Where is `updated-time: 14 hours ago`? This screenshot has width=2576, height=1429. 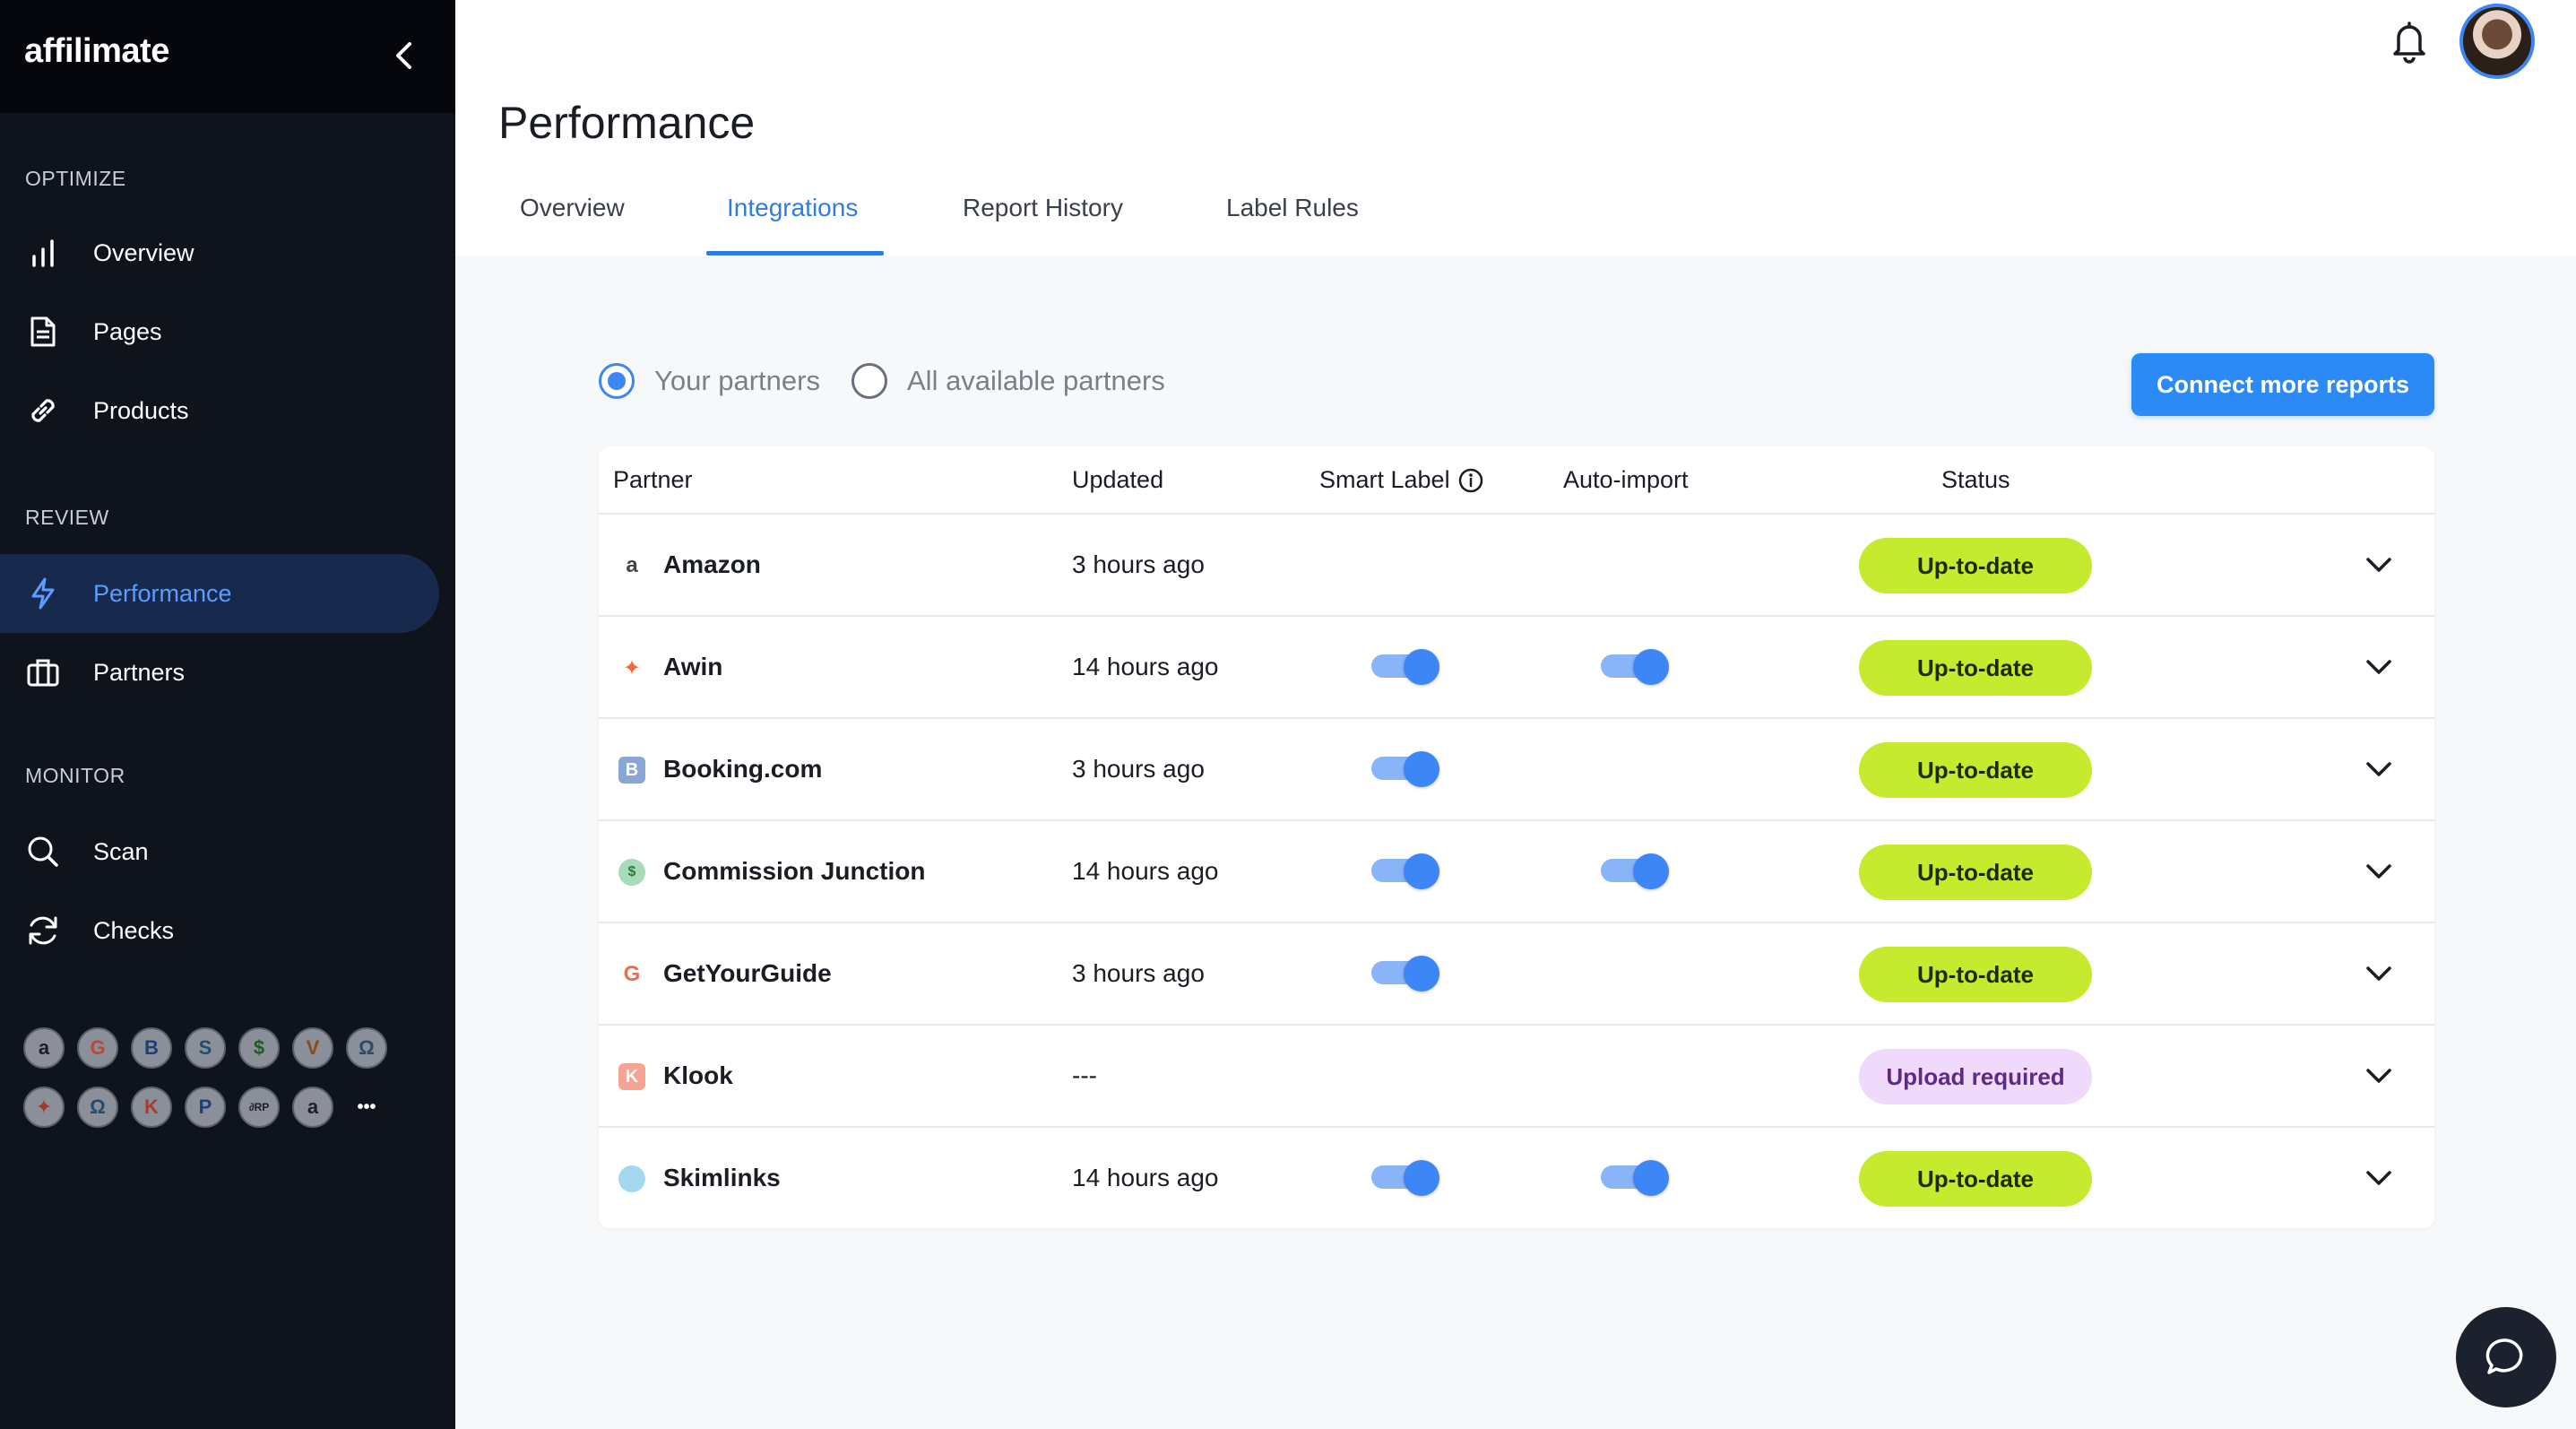 updated-time: 14 hours ago is located at coordinates (1145, 666).